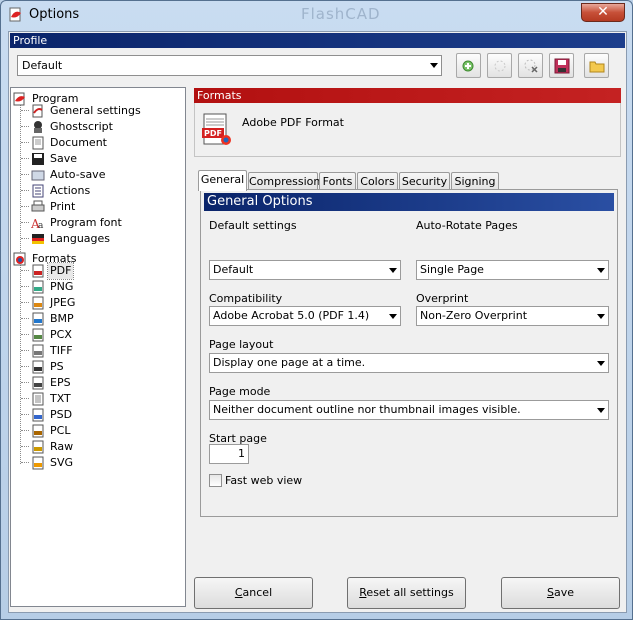  I want to click on tab-security: Security, so click(424, 181).